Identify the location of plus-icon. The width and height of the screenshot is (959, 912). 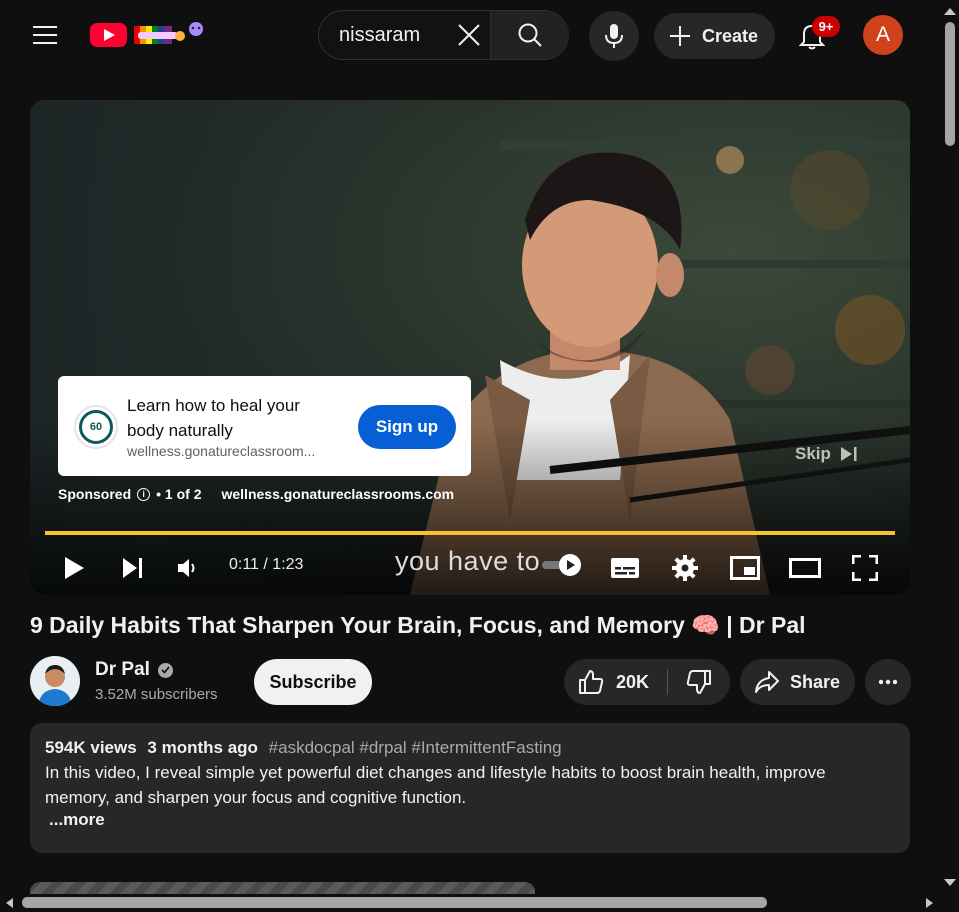
(680, 36).